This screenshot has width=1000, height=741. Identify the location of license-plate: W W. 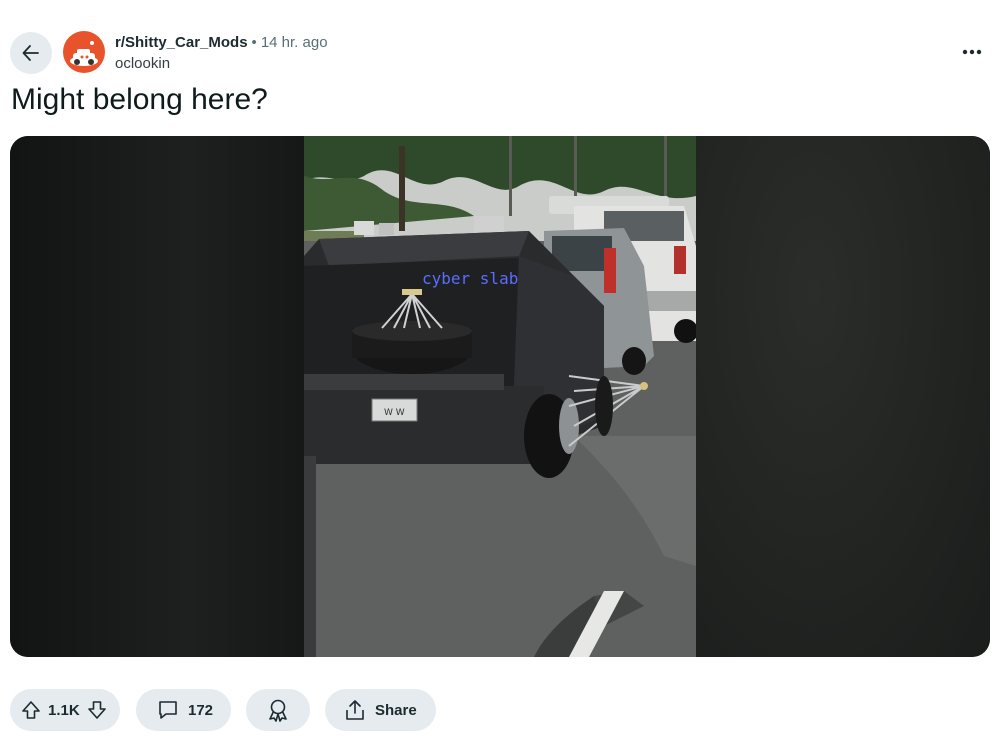
(394, 413).